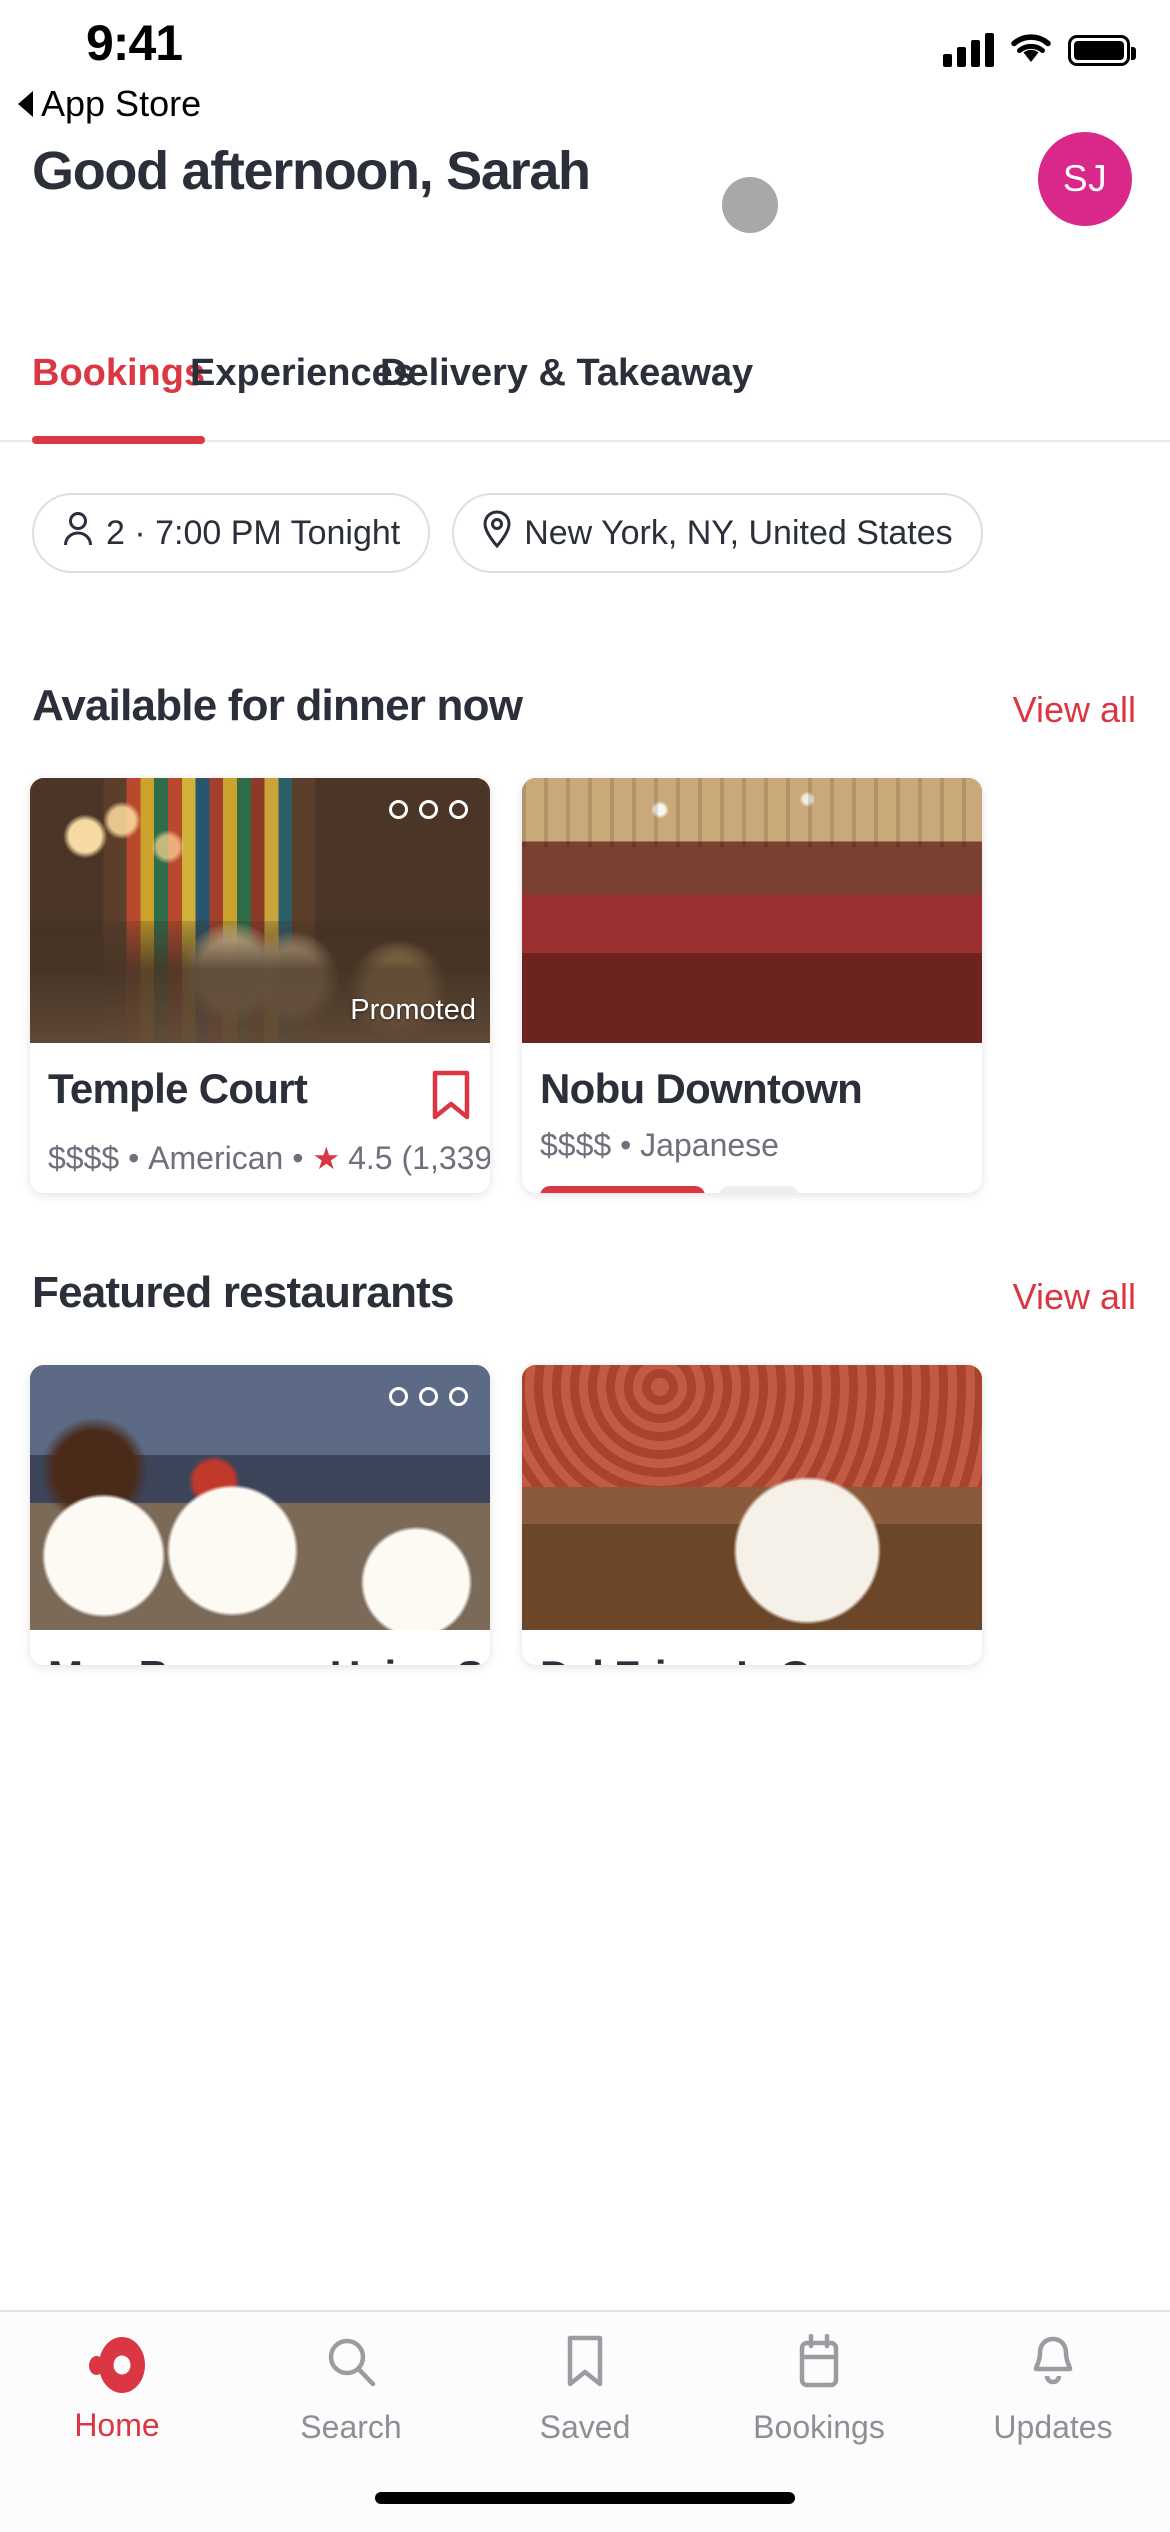  I want to click on time-slot-button: 6:00 PM, so click(622, 1189).